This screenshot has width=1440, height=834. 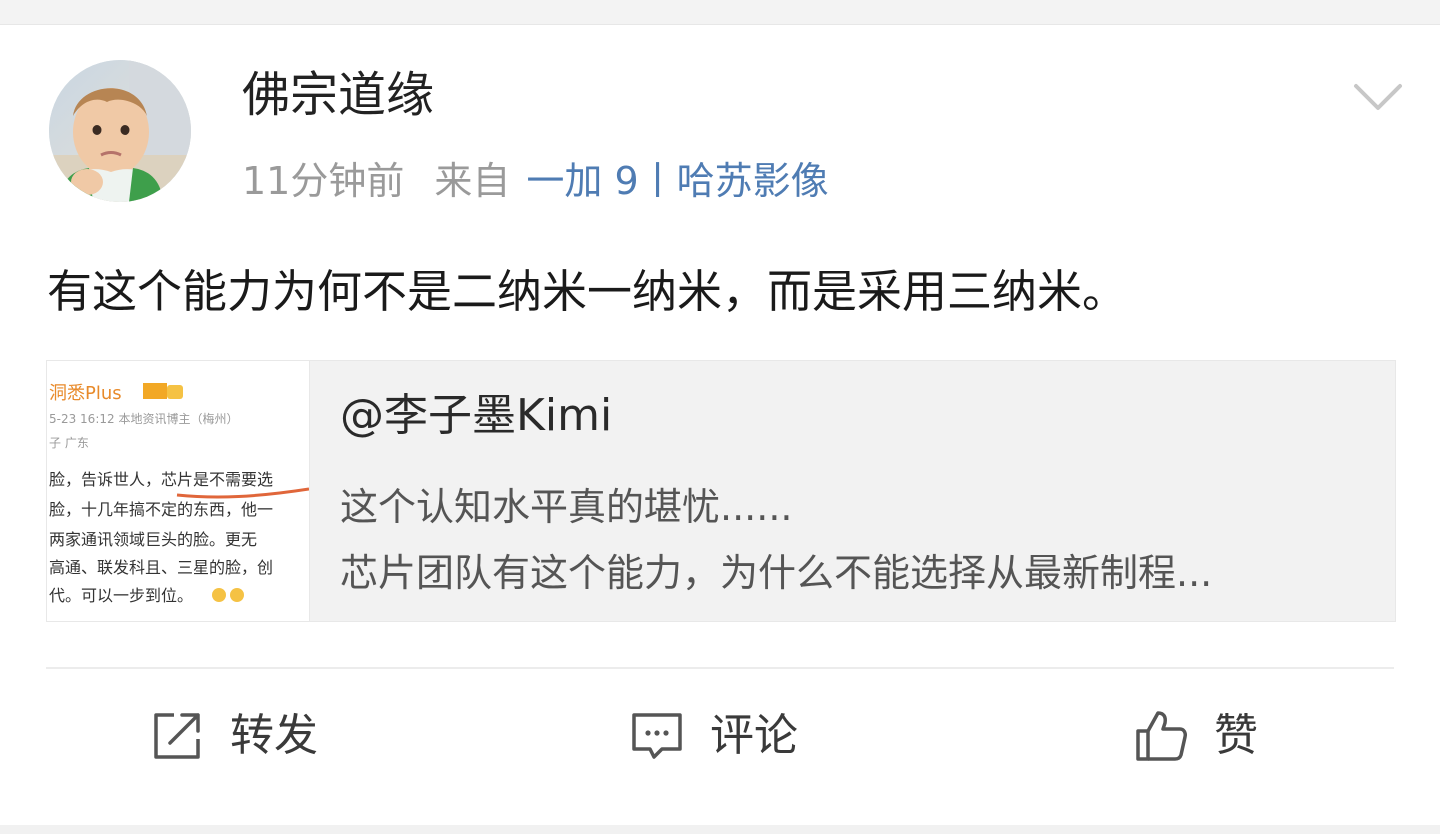 I want to click on repost-button: 转发, so click(x=233, y=736).